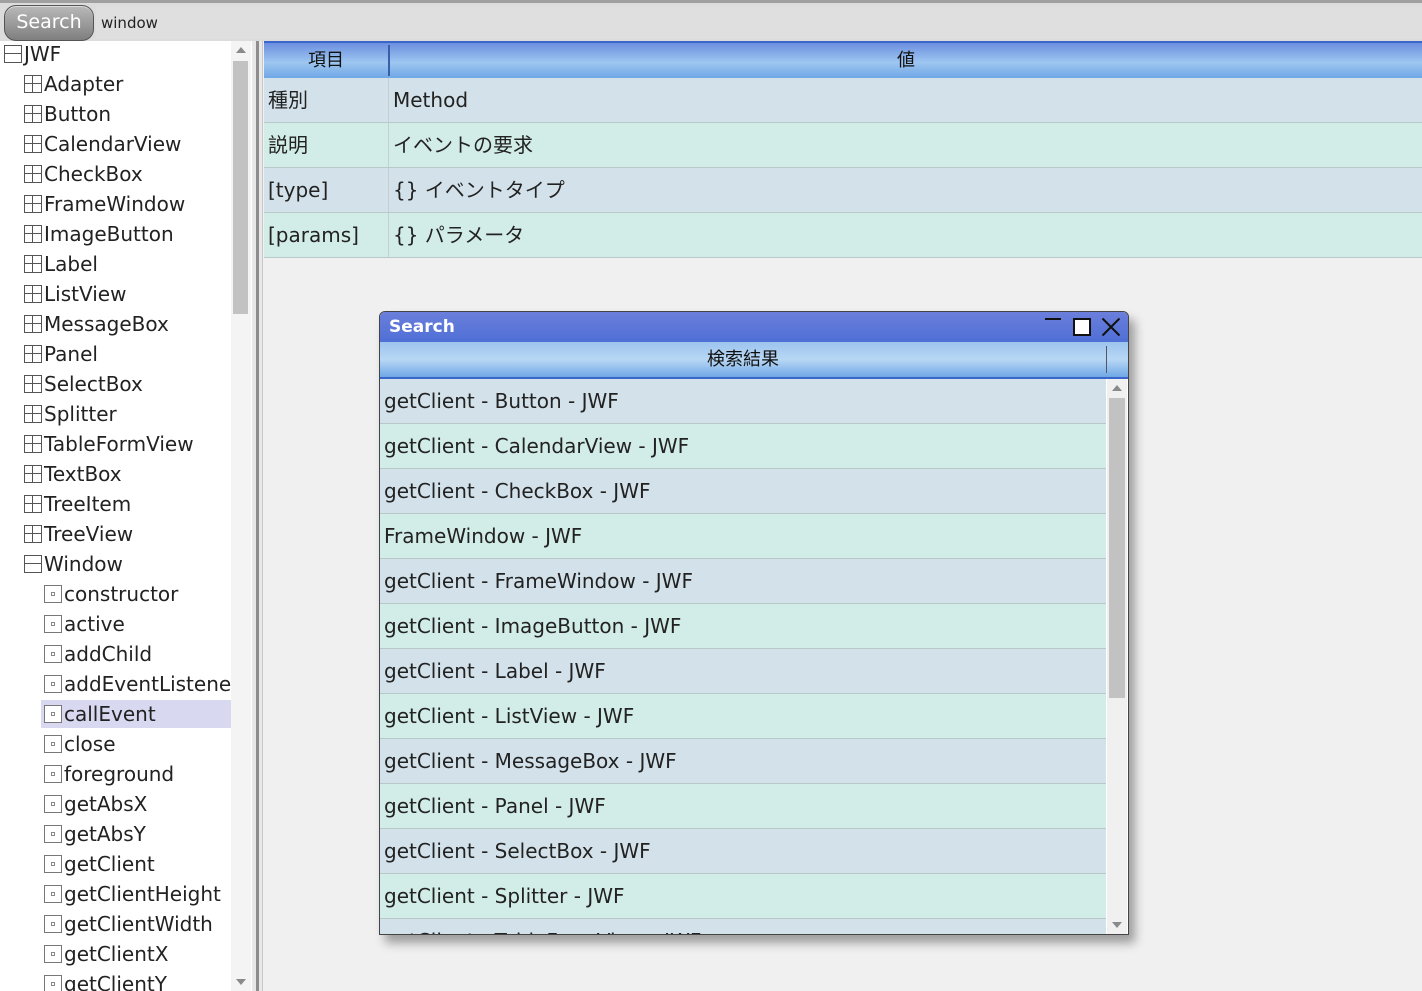 The height and width of the screenshot is (991, 1422). I want to click on tree-item-label: TextBox, so click(83, 474).